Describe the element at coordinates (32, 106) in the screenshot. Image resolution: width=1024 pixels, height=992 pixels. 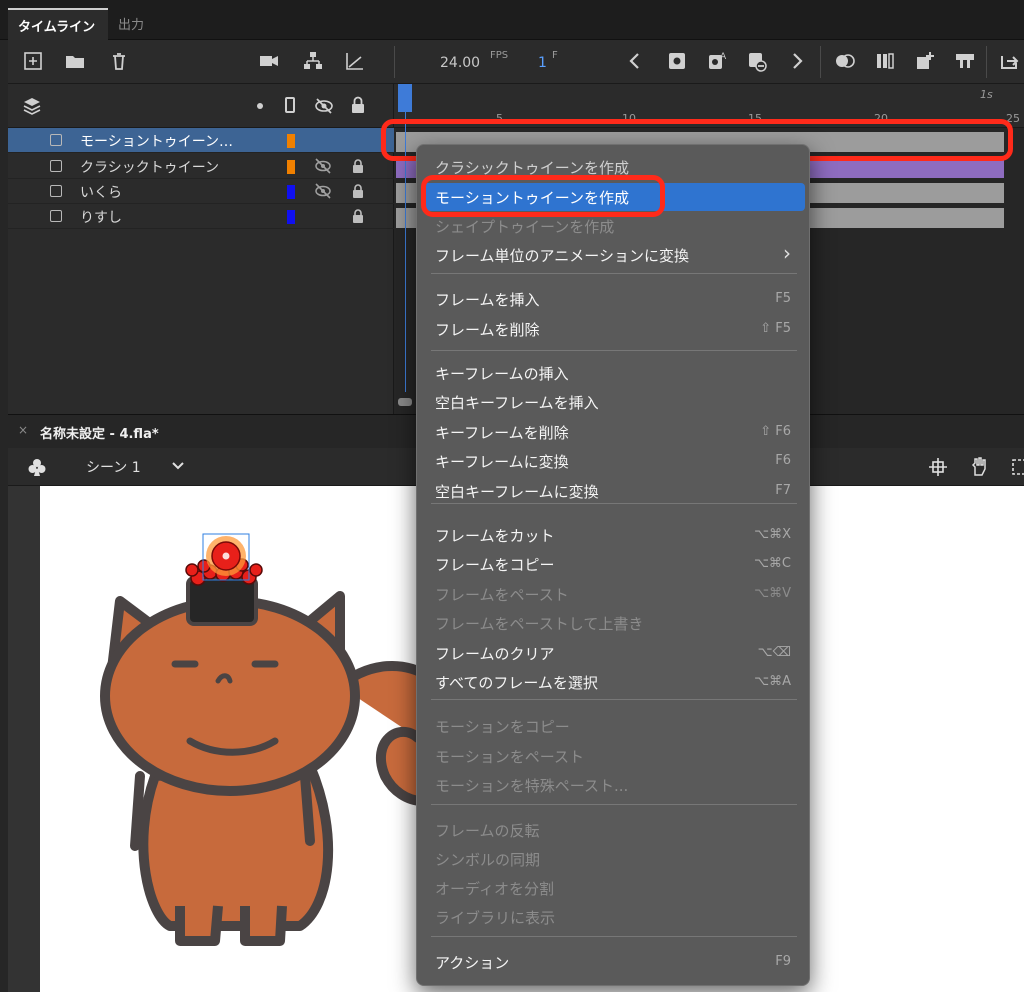
I see `layers-icon` at that location.